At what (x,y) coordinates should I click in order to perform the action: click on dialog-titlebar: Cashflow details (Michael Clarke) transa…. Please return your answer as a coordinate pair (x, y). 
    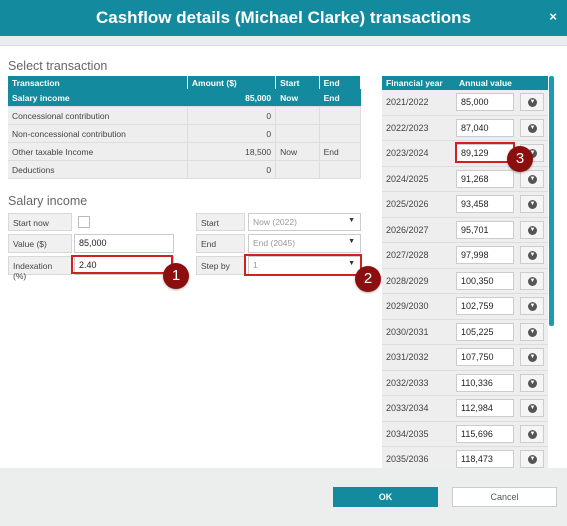
    Looking at the image, I should click on (283, 18).